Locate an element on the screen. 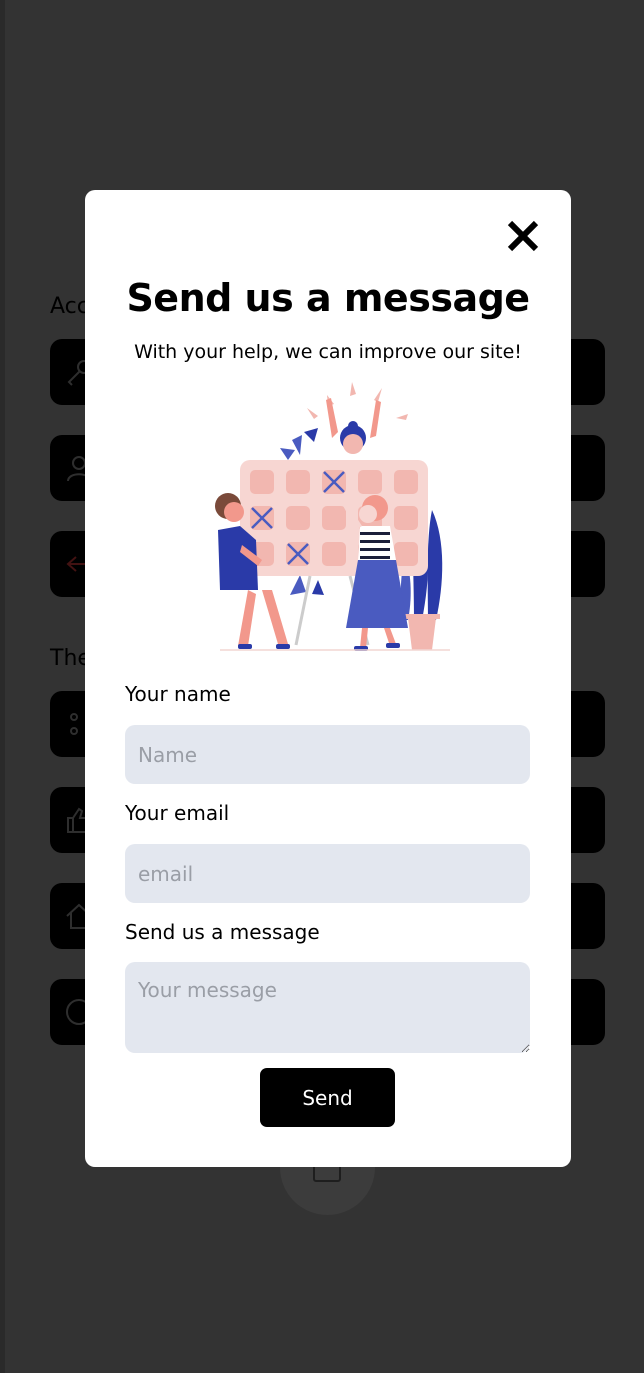 The width and height of the screenshot is (644, 1373). name-input is located at coordinates (327, 754).